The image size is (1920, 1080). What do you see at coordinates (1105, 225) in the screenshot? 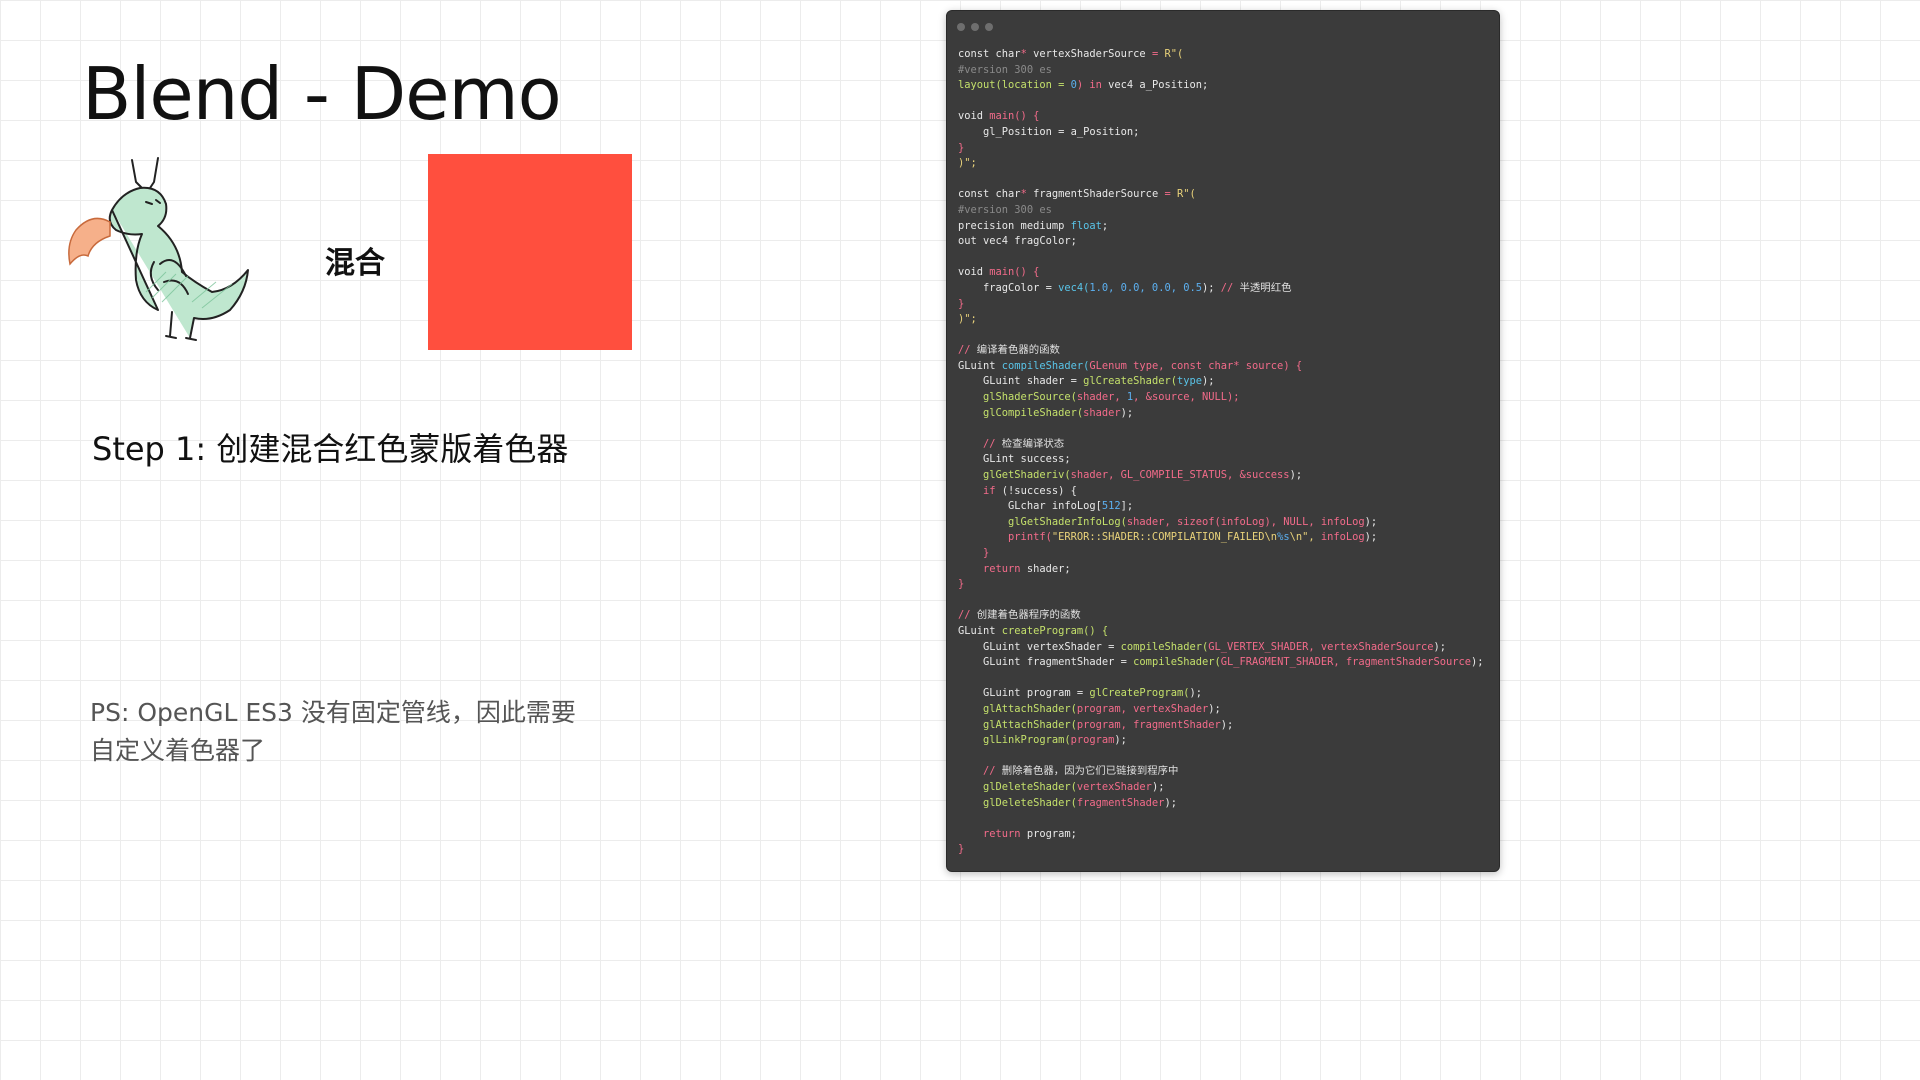
I see `code-token: ;` at bounding box center [1105, 225].